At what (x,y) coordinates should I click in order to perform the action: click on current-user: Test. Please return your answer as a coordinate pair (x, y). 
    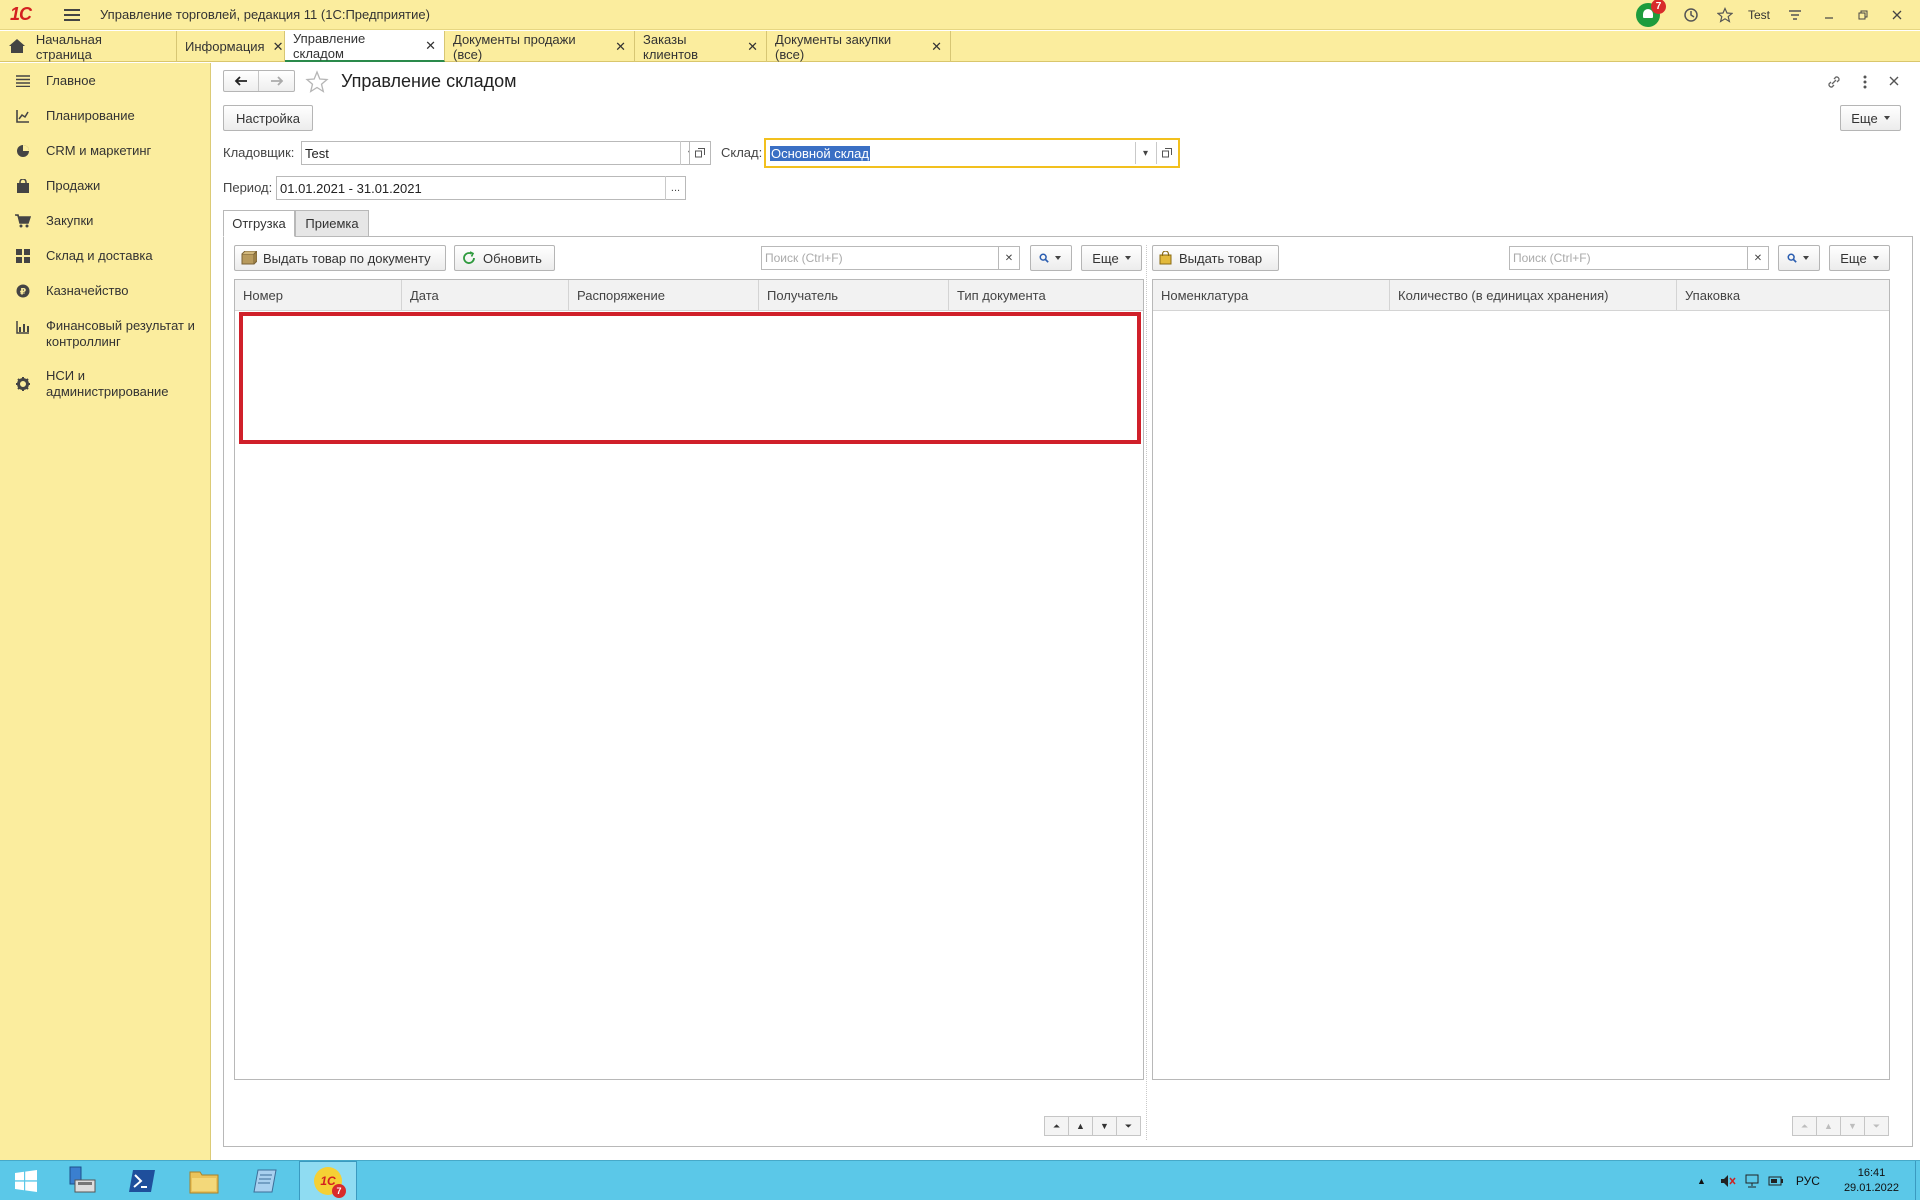
    Looking at the image, I should click on (1759, 15).